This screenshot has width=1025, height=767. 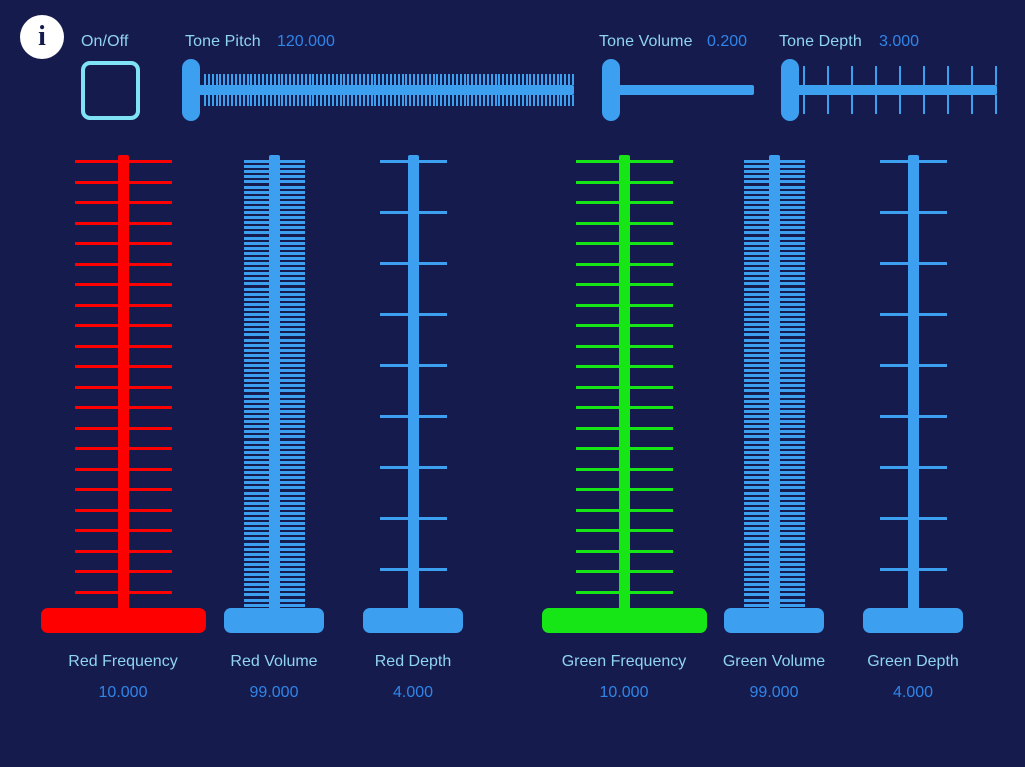 I want to click on red-frequency-slider: Red Frequency 10.000, so click(x=123, y=434).